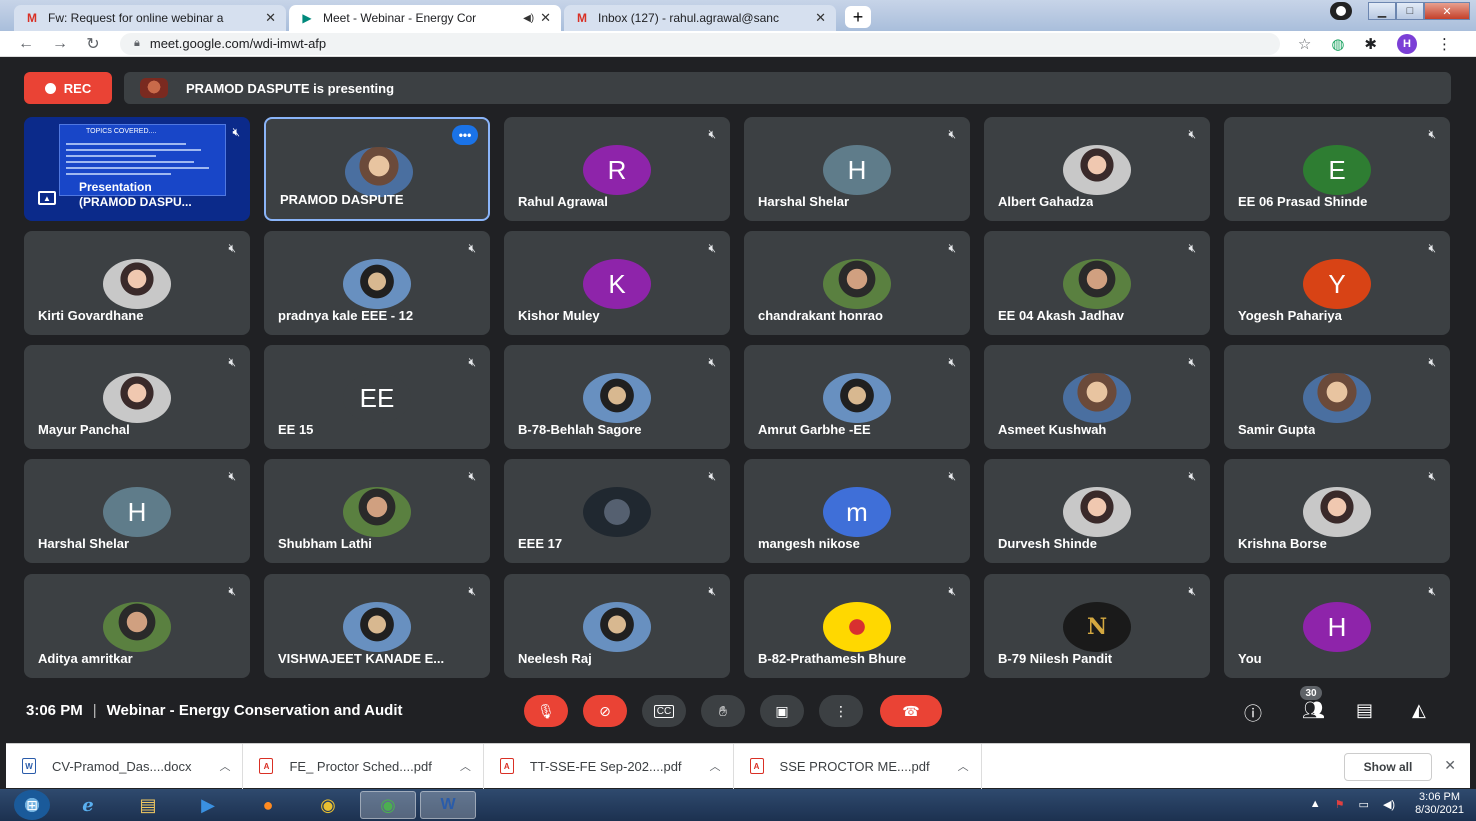 The width and height of the screenshot is (1476, 821). What do you see at coordinates (1341, 11) in the screenshot?
I see `profile-icon` at bounding box center [1341, 11].